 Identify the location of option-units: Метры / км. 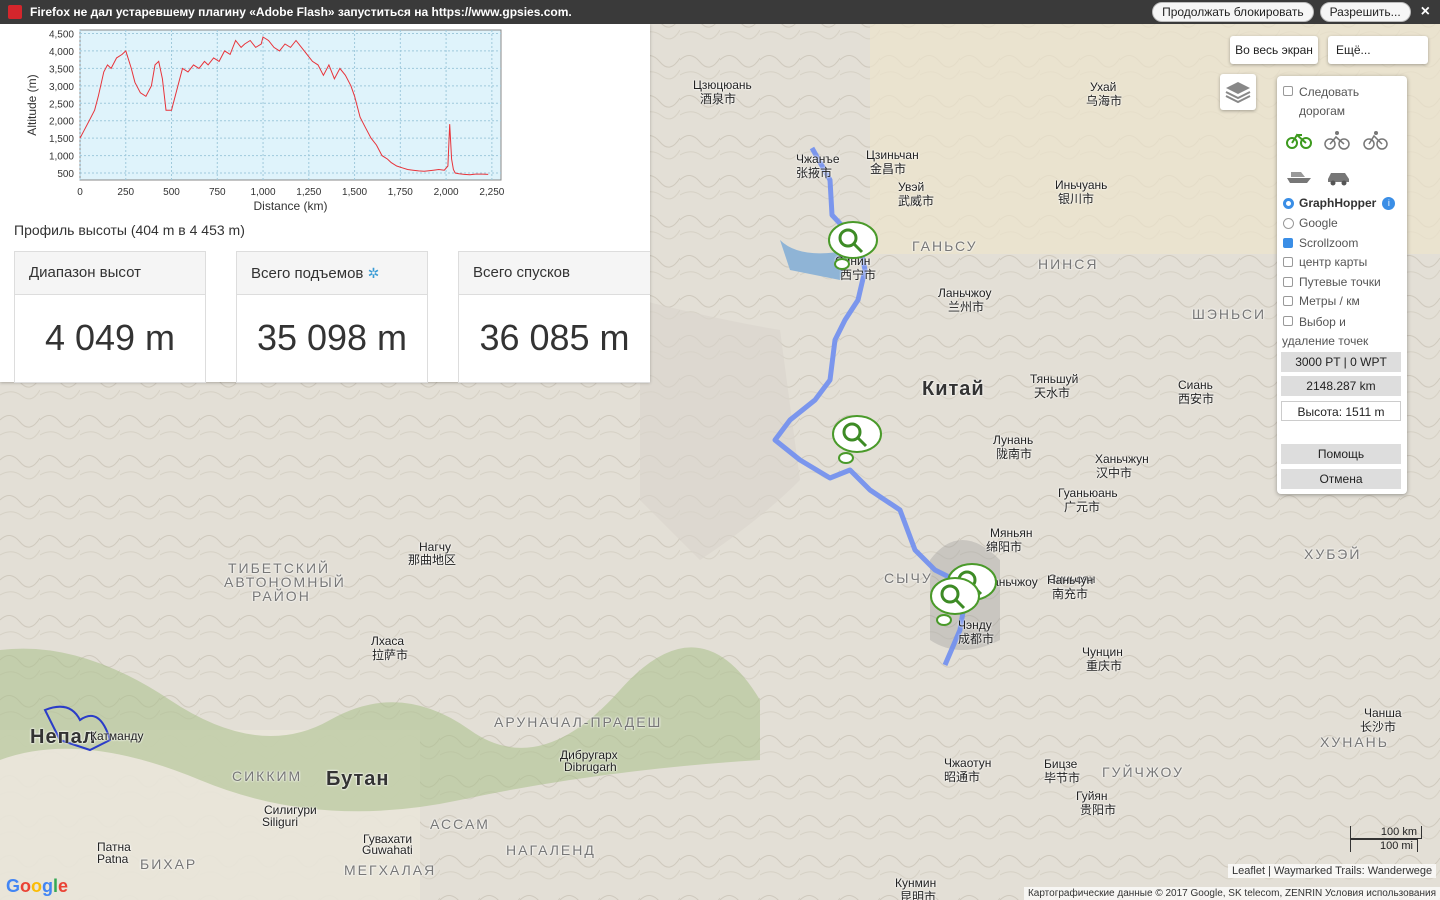
(1321, 301).